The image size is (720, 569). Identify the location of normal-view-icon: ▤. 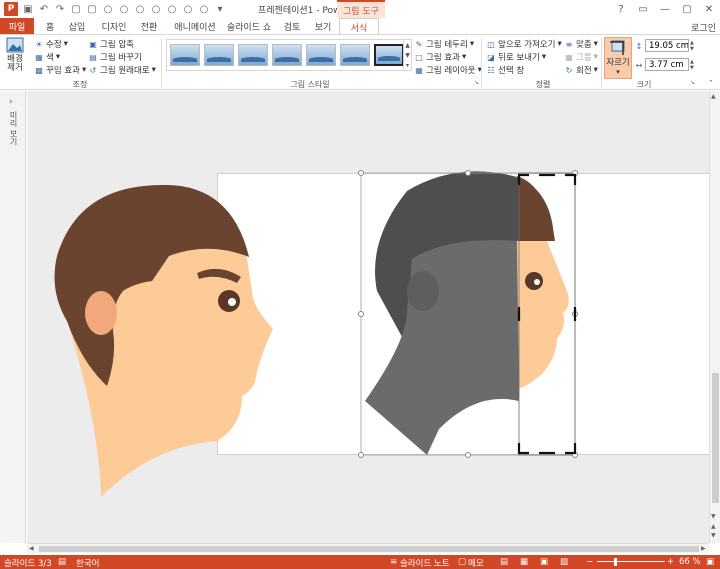
(504, 562).